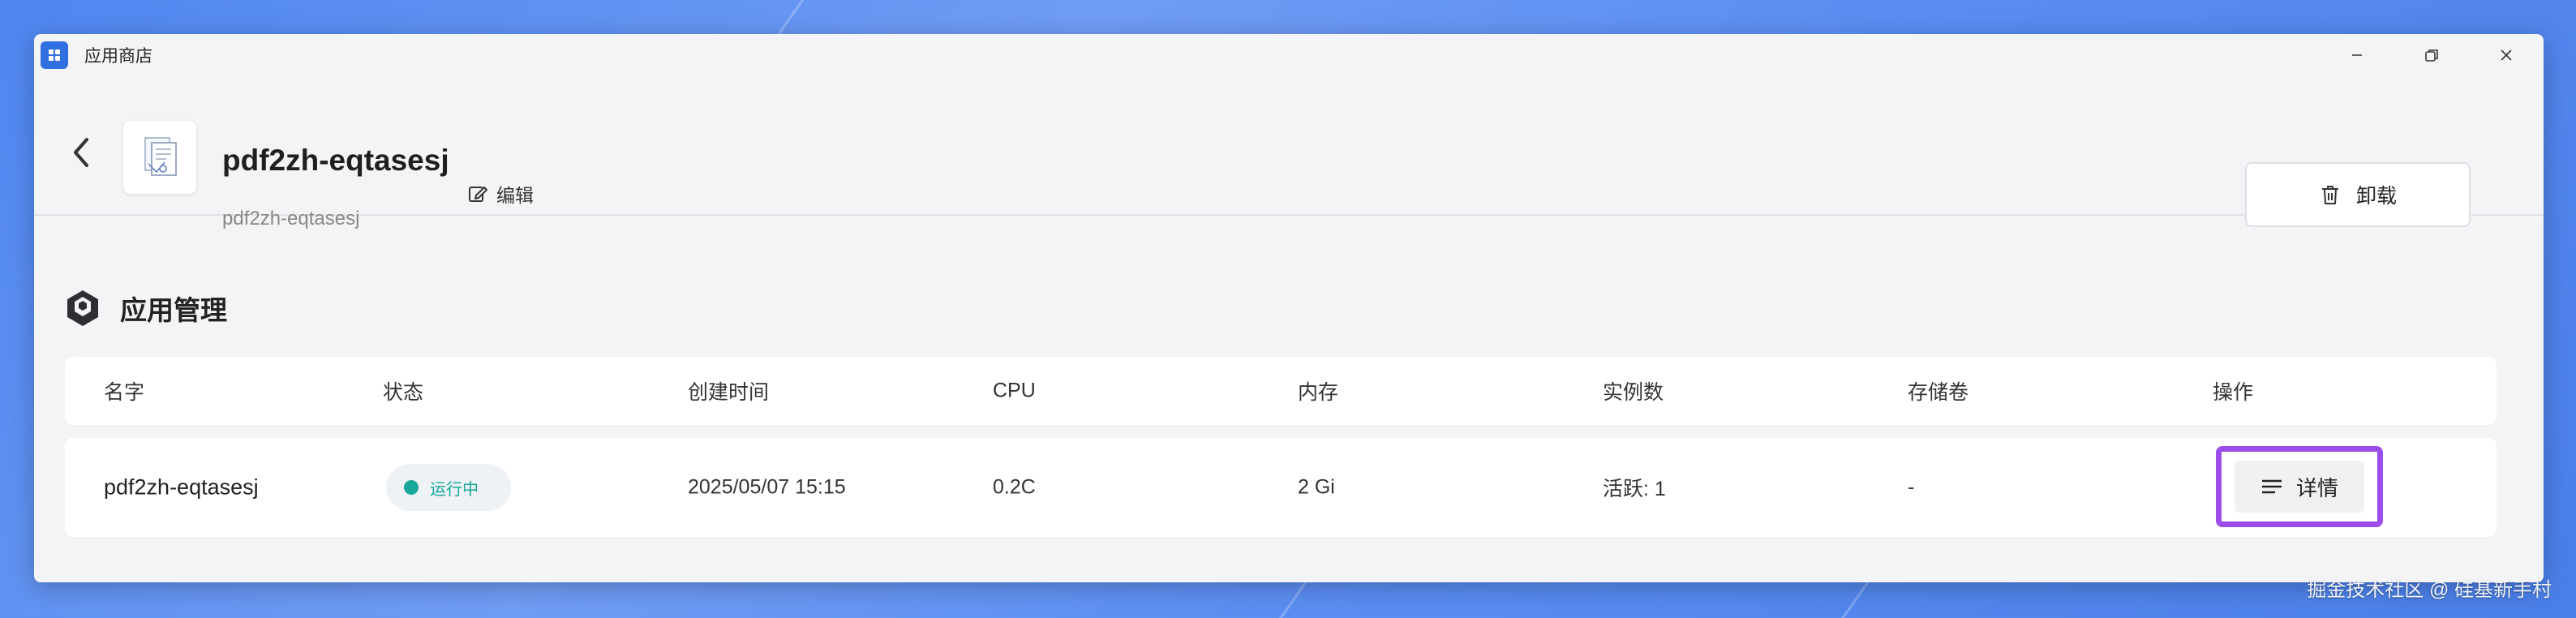 This screenshot has height=618, width=2576. What do you see at coordinates (455, 489) in the screenshot?
I see `status-text: 运行中` at bounding box center [455, 489].